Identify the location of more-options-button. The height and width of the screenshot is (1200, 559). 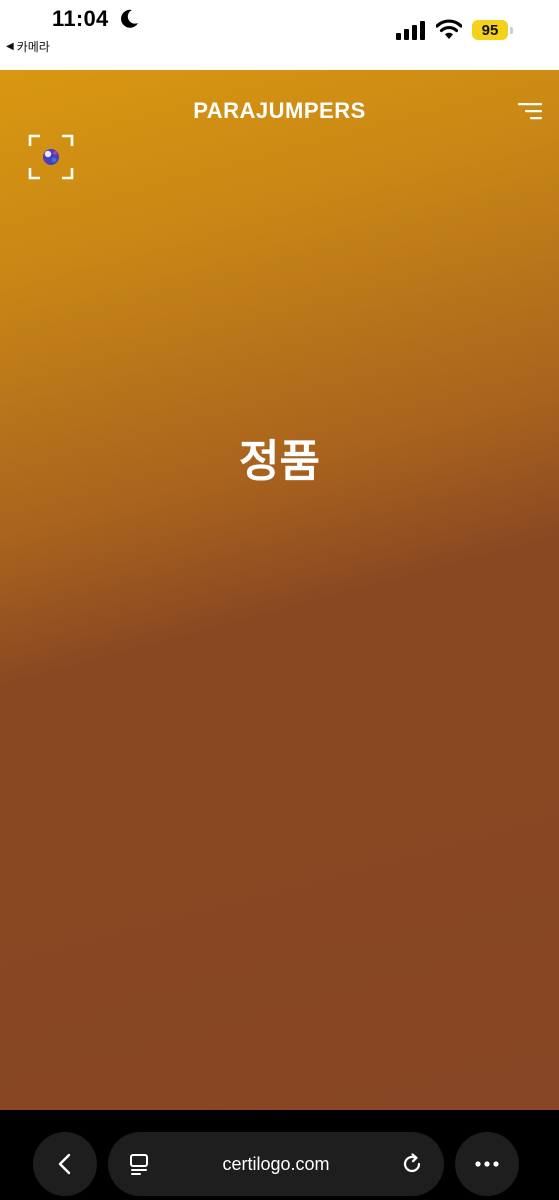
(487, 1164).